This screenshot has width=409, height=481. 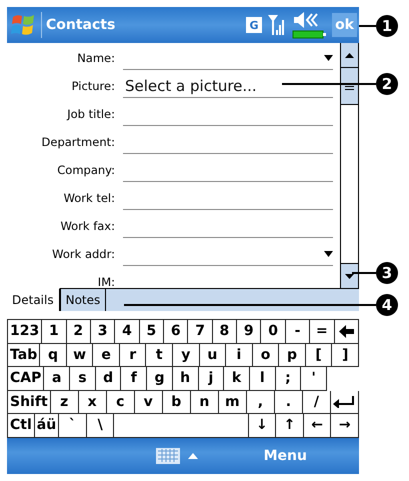 What do you see at coordinates (148, 402) in the screenshot?
I see `key: v` at bounding box center [148, 402].